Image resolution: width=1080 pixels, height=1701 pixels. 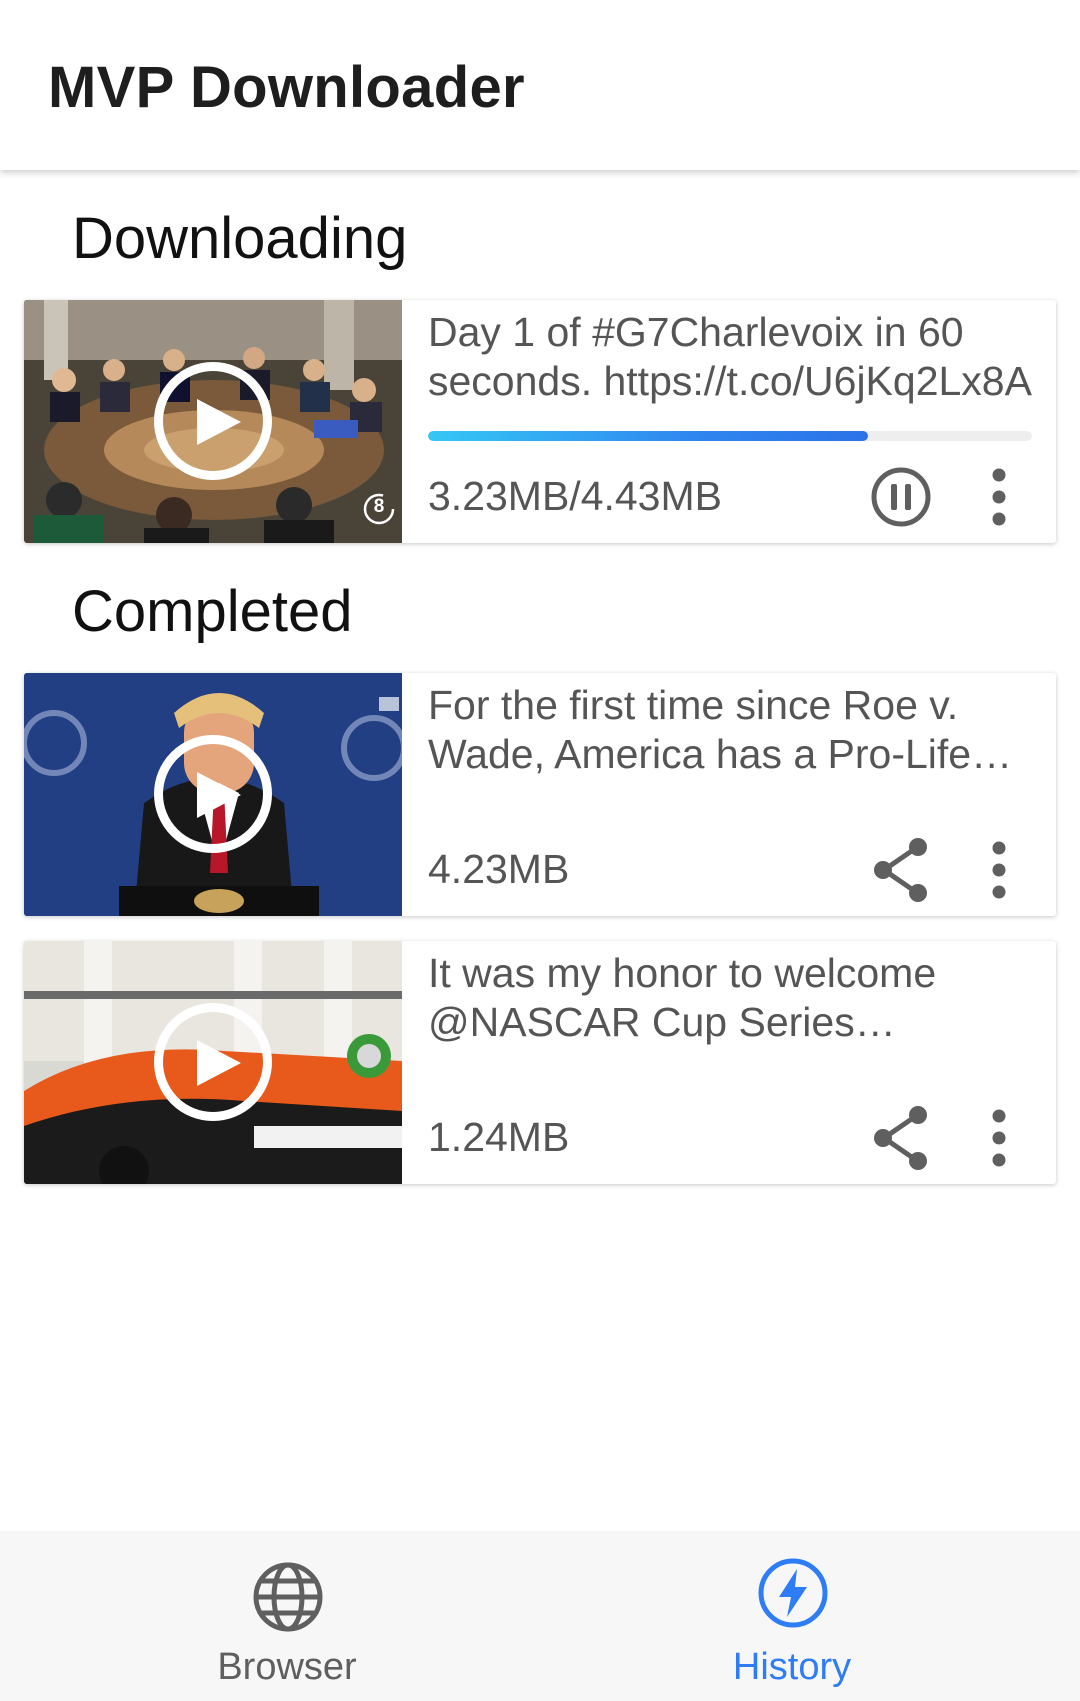 I want to click on video-thumbnail: 8, so click(x=213, y=421).